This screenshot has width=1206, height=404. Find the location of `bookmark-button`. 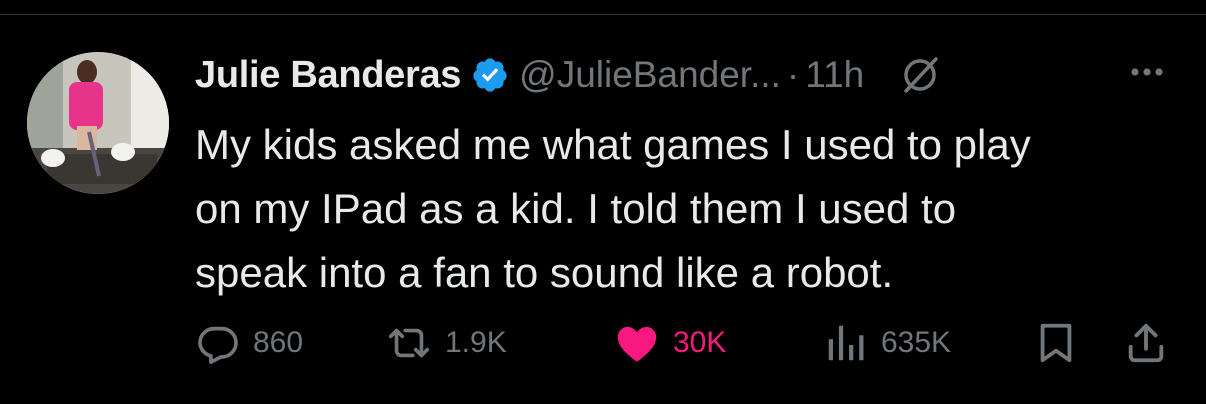

bookmark-button is located at coordinates (1062, 343).